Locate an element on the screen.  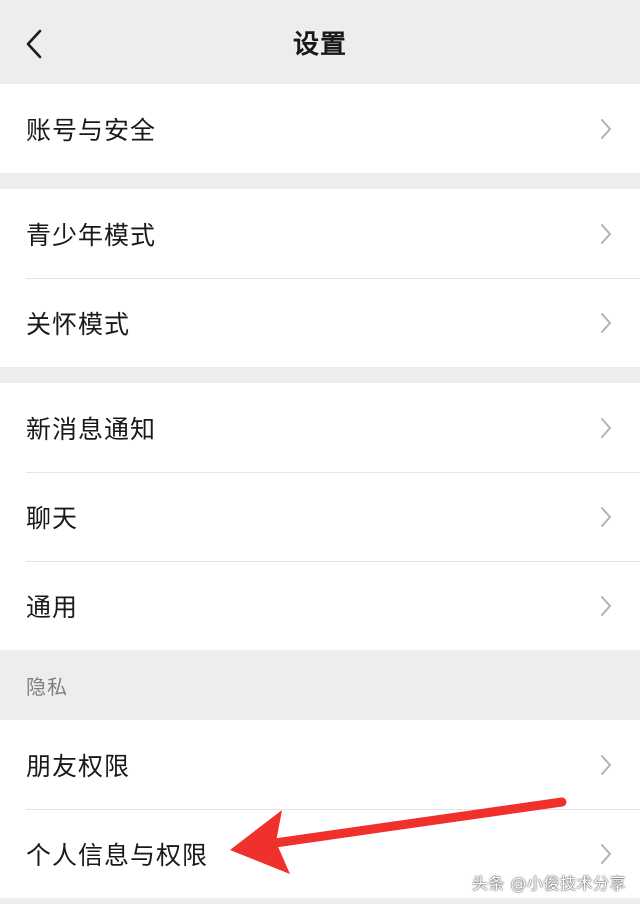
chevron-left-icon is located at coordinates (34, 44).